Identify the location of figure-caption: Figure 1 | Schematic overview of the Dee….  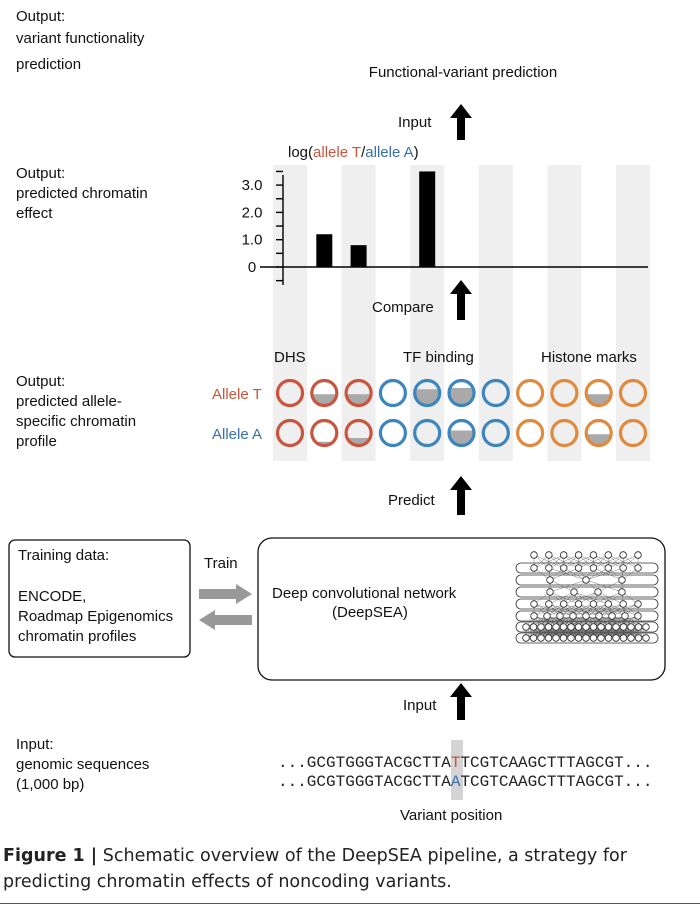
(343, 869).